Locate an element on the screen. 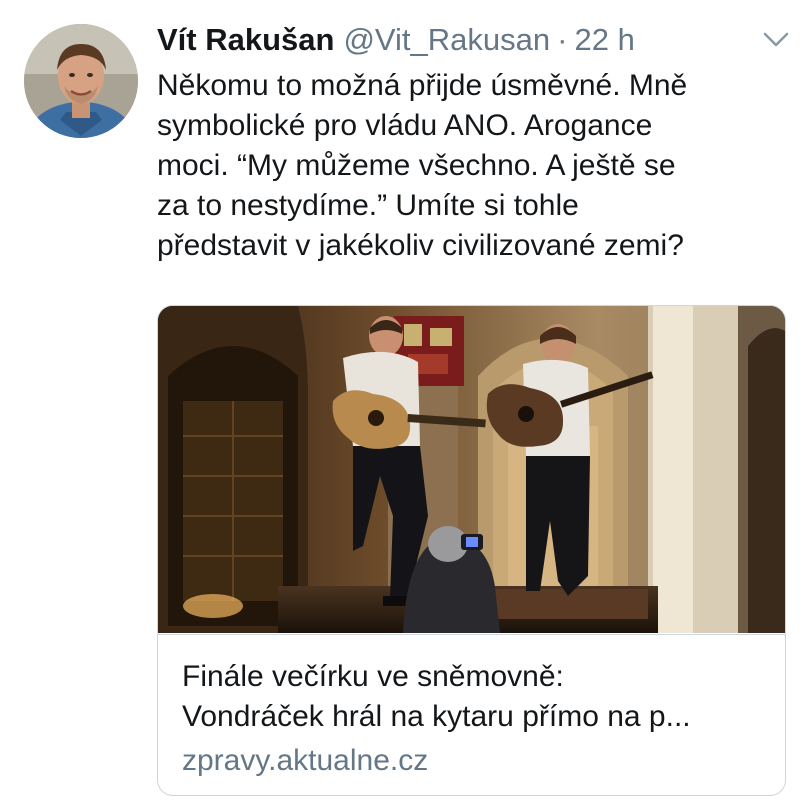 This screenshot has width=808, height=808. tweet-text-line: moci. “My můžeme všechno. A ještě se is located at coordinates (416, 165).